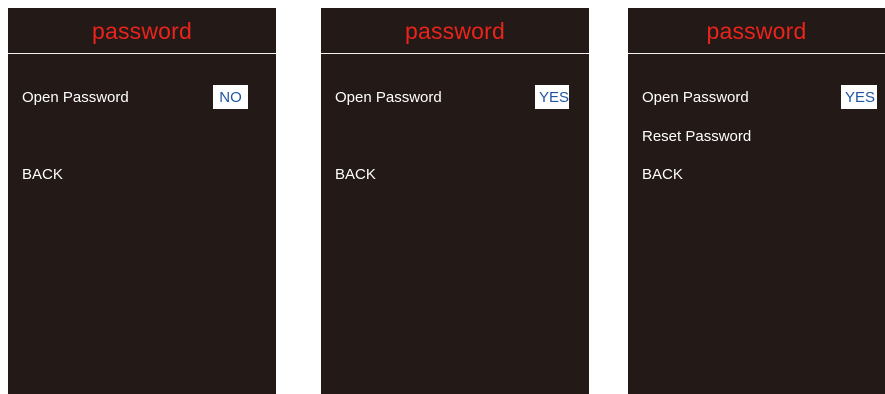 The width and height of the screenshot is (885, 394). Describe the element at coordinates (696, 137) in the screenshot. I see `reset-password-menu-item: Reset Password` at that location.